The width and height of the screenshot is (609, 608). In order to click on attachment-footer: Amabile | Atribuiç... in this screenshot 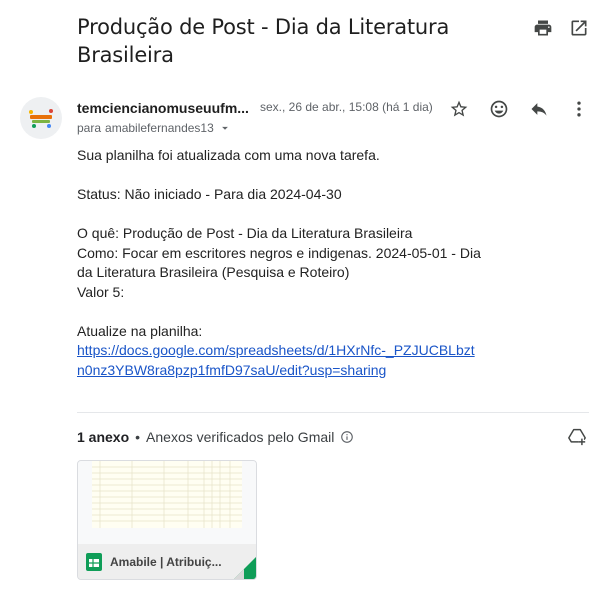, I will do `click(167, 561)`.